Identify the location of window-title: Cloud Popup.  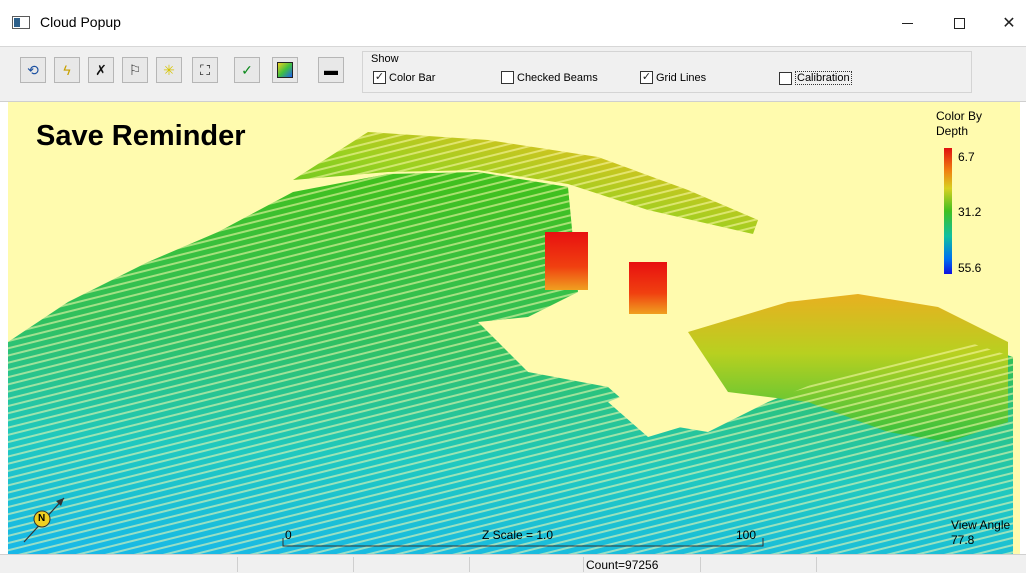
(80, 22).